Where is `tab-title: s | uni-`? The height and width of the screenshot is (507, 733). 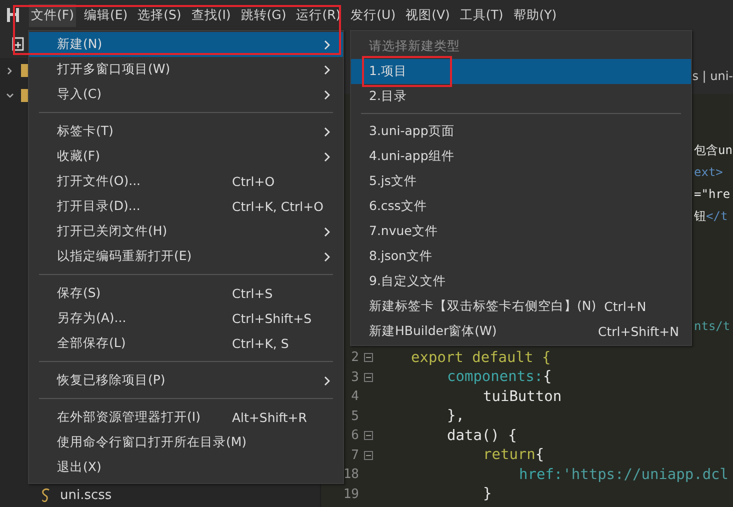 tab-title: s | uni- is located at coordinates (712, 76).